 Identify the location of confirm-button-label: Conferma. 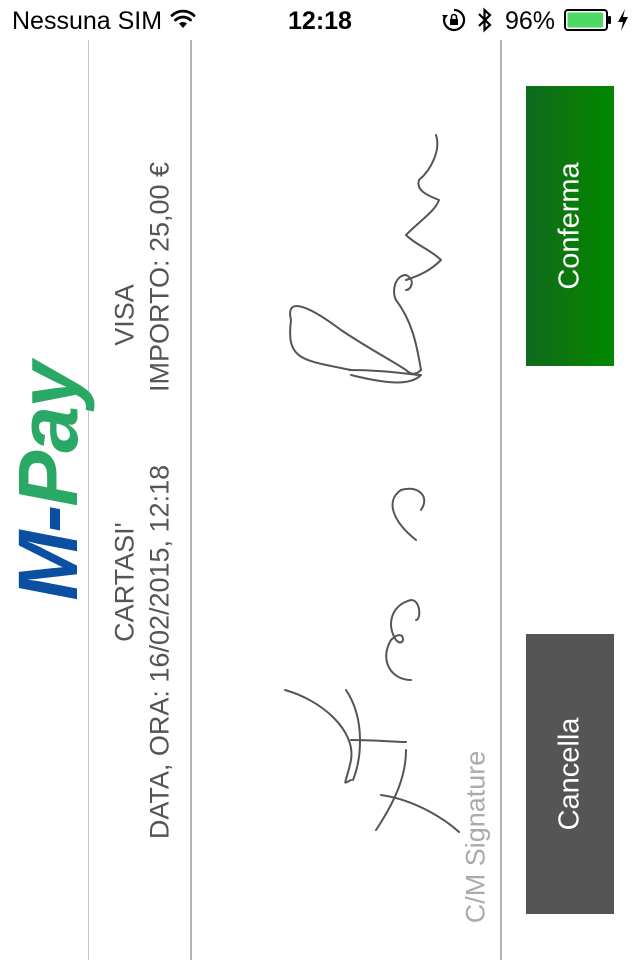
(569, 226).